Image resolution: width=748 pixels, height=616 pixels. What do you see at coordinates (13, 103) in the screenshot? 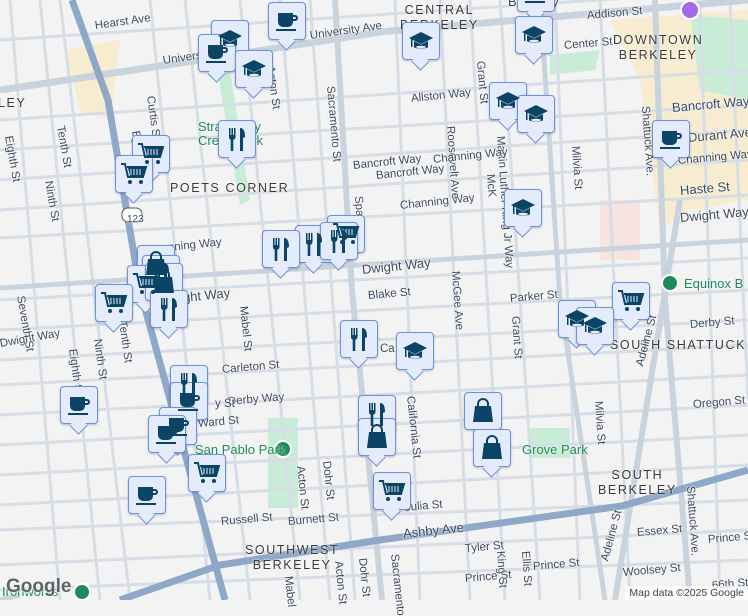
I see `neighborhood-cut-label: LEY` at bounding box center [13, 103].